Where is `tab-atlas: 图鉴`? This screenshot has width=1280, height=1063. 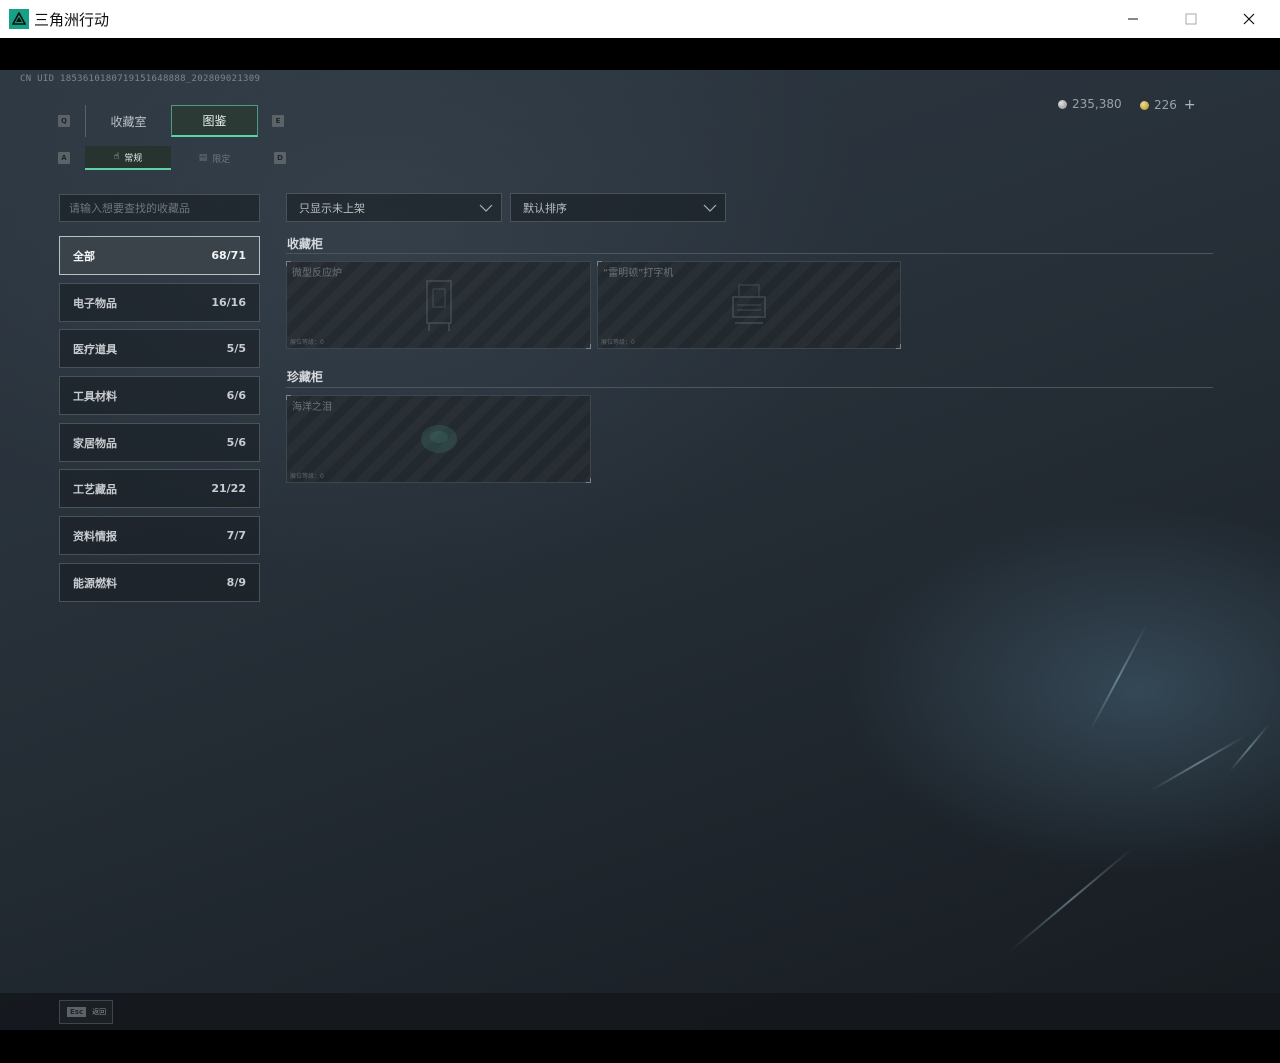 tab-atlas: 图鉴 is located at coordinates (214, 121).